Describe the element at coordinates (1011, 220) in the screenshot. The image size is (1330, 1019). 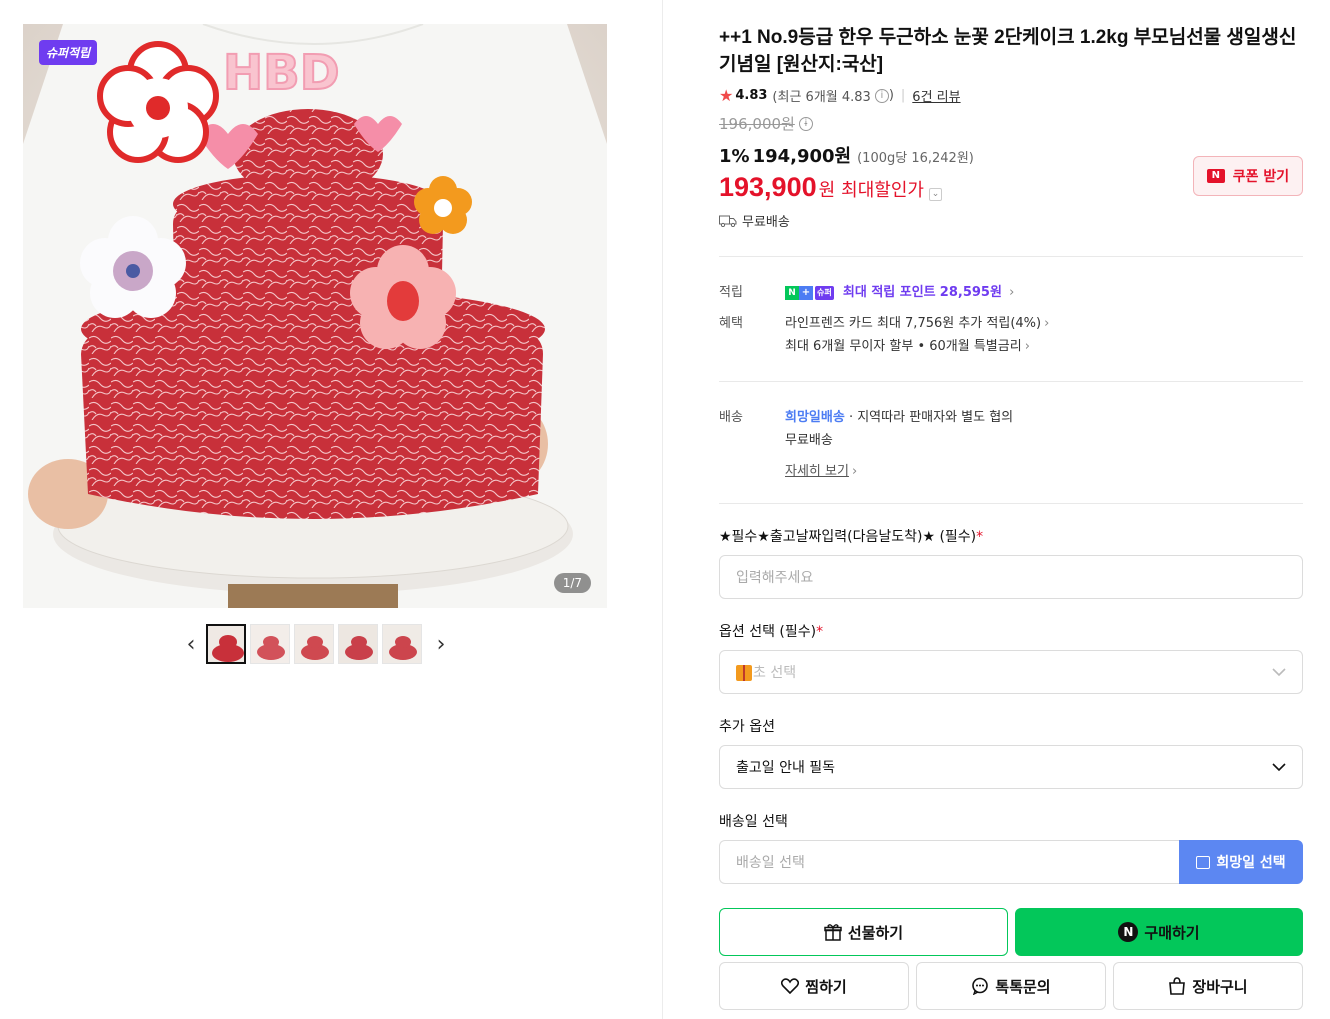
I see `shipping-row: 무료배송` at that location.